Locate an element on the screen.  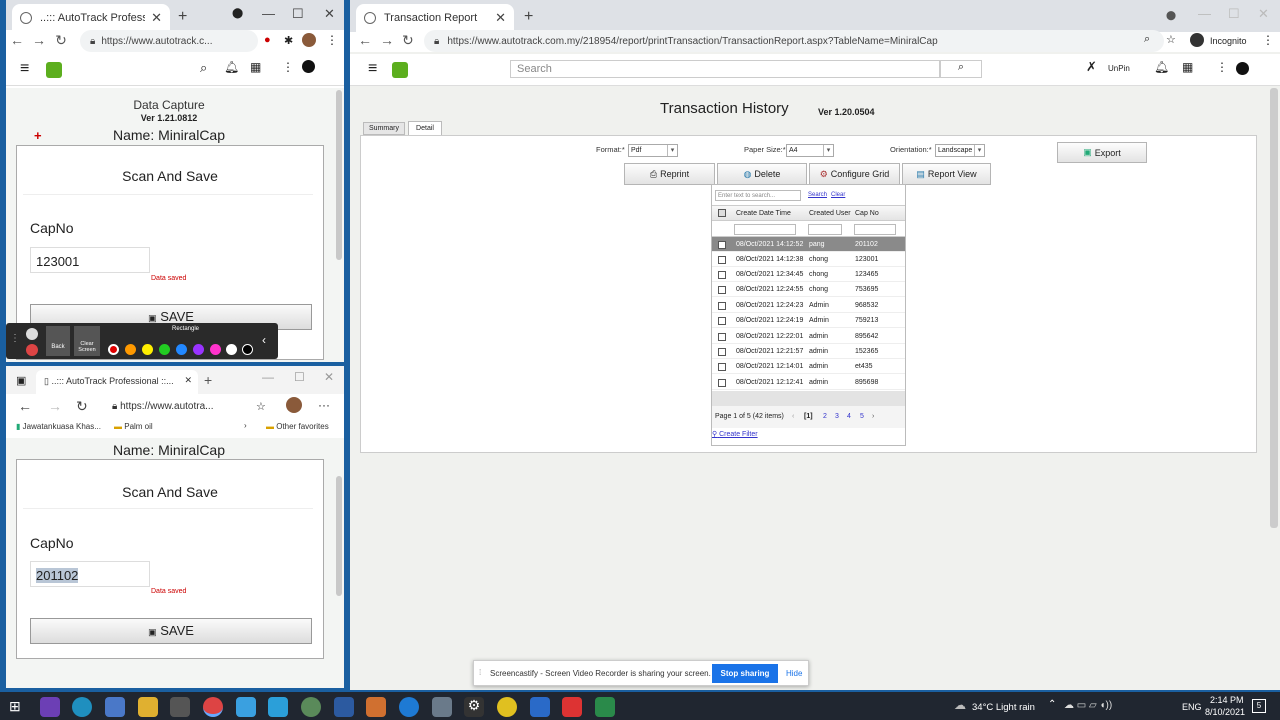
tab-actions-icon: ▣ is located at coordinates (21, 380).